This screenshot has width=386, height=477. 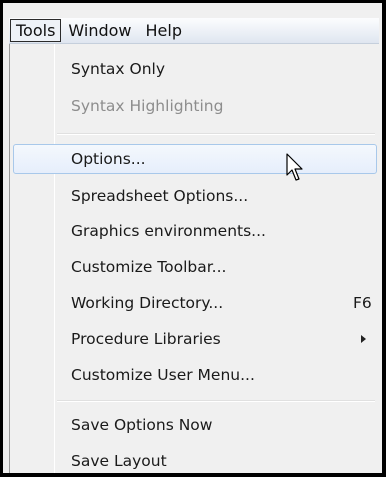 What do you see at coordinates (363, 339) in the screenshot?
I see `chevron-right-icon` at bounding box center [363, 339].